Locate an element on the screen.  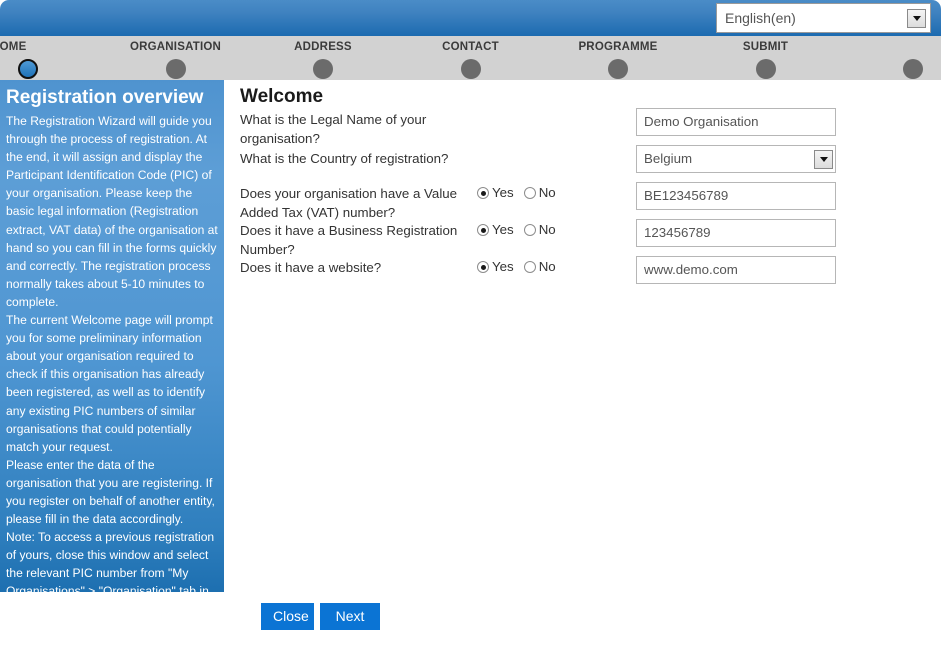
wizard-button-bar: Close Next > is located at coordinates (470, 621).